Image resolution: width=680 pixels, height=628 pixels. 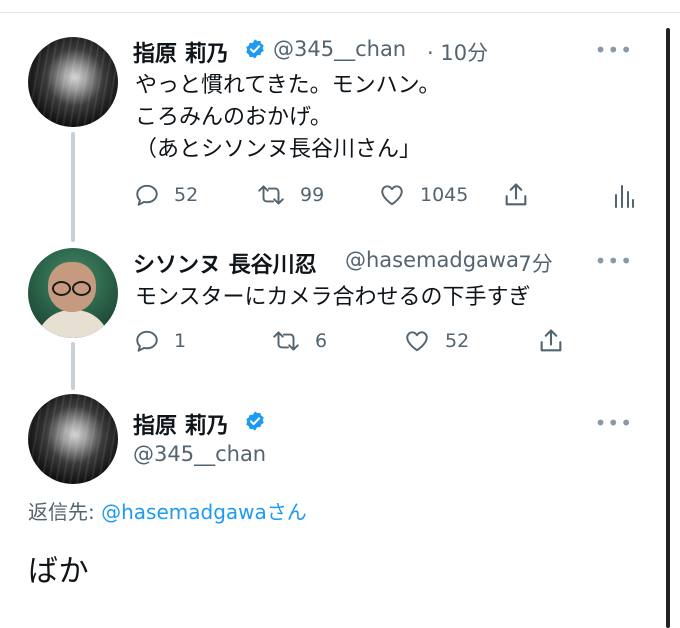 I want to click on reply-mention-link: @hasemadgawaさん, so click(x=204, y=512).